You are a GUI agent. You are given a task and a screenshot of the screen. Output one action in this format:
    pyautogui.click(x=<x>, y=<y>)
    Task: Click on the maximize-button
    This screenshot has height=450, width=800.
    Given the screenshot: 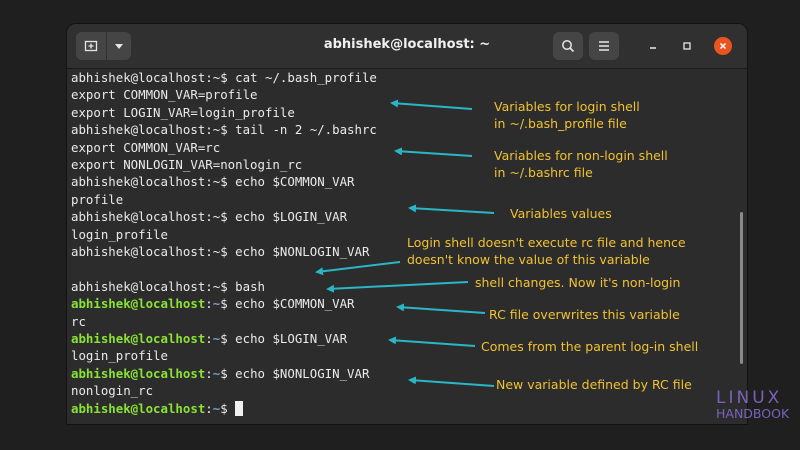 What is the action you would take?
    pyautogui.click(x=687, y=46)
    